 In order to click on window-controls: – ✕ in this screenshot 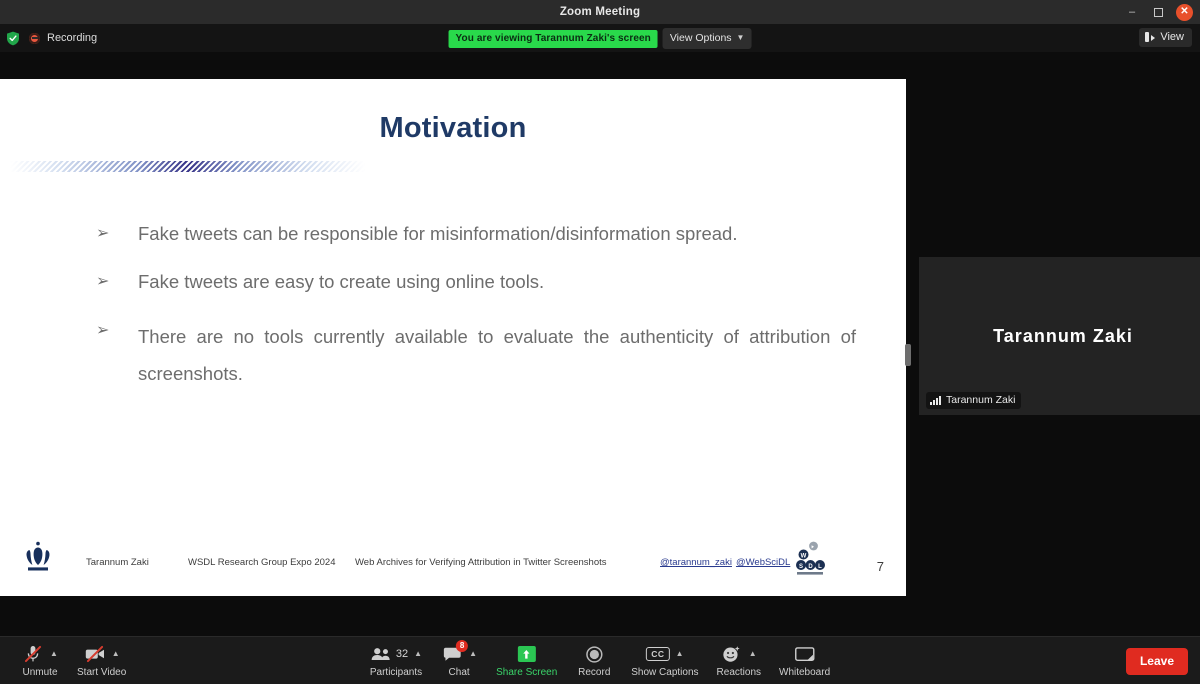, I will do `click(1158, 12)`.